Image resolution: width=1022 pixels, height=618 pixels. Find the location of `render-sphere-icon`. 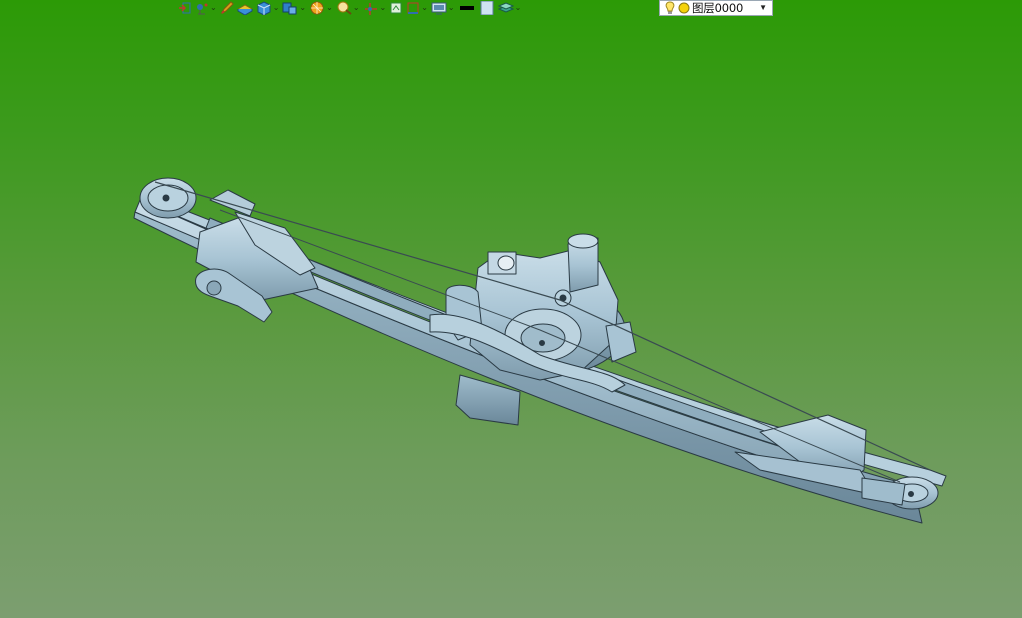

render-sphere-icon is located at coordinates (317, 8).